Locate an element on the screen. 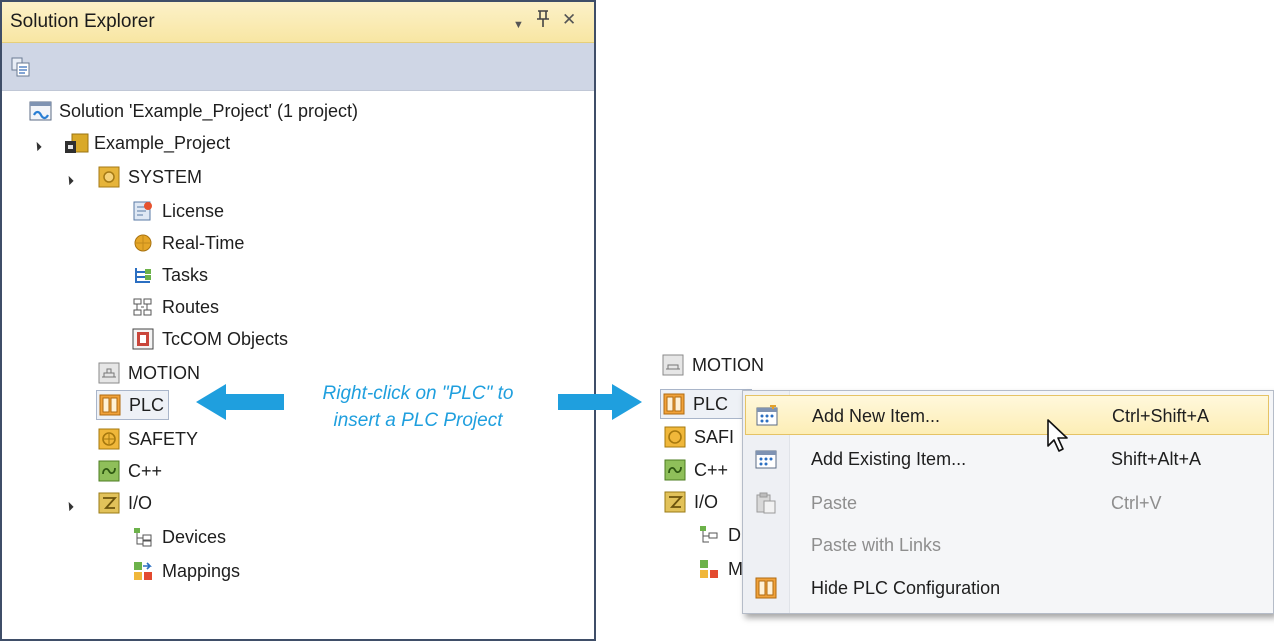  menu-item-add-new-item: Add New Item... Ctrl+Shift+A is located at coordinates (1007, 415).